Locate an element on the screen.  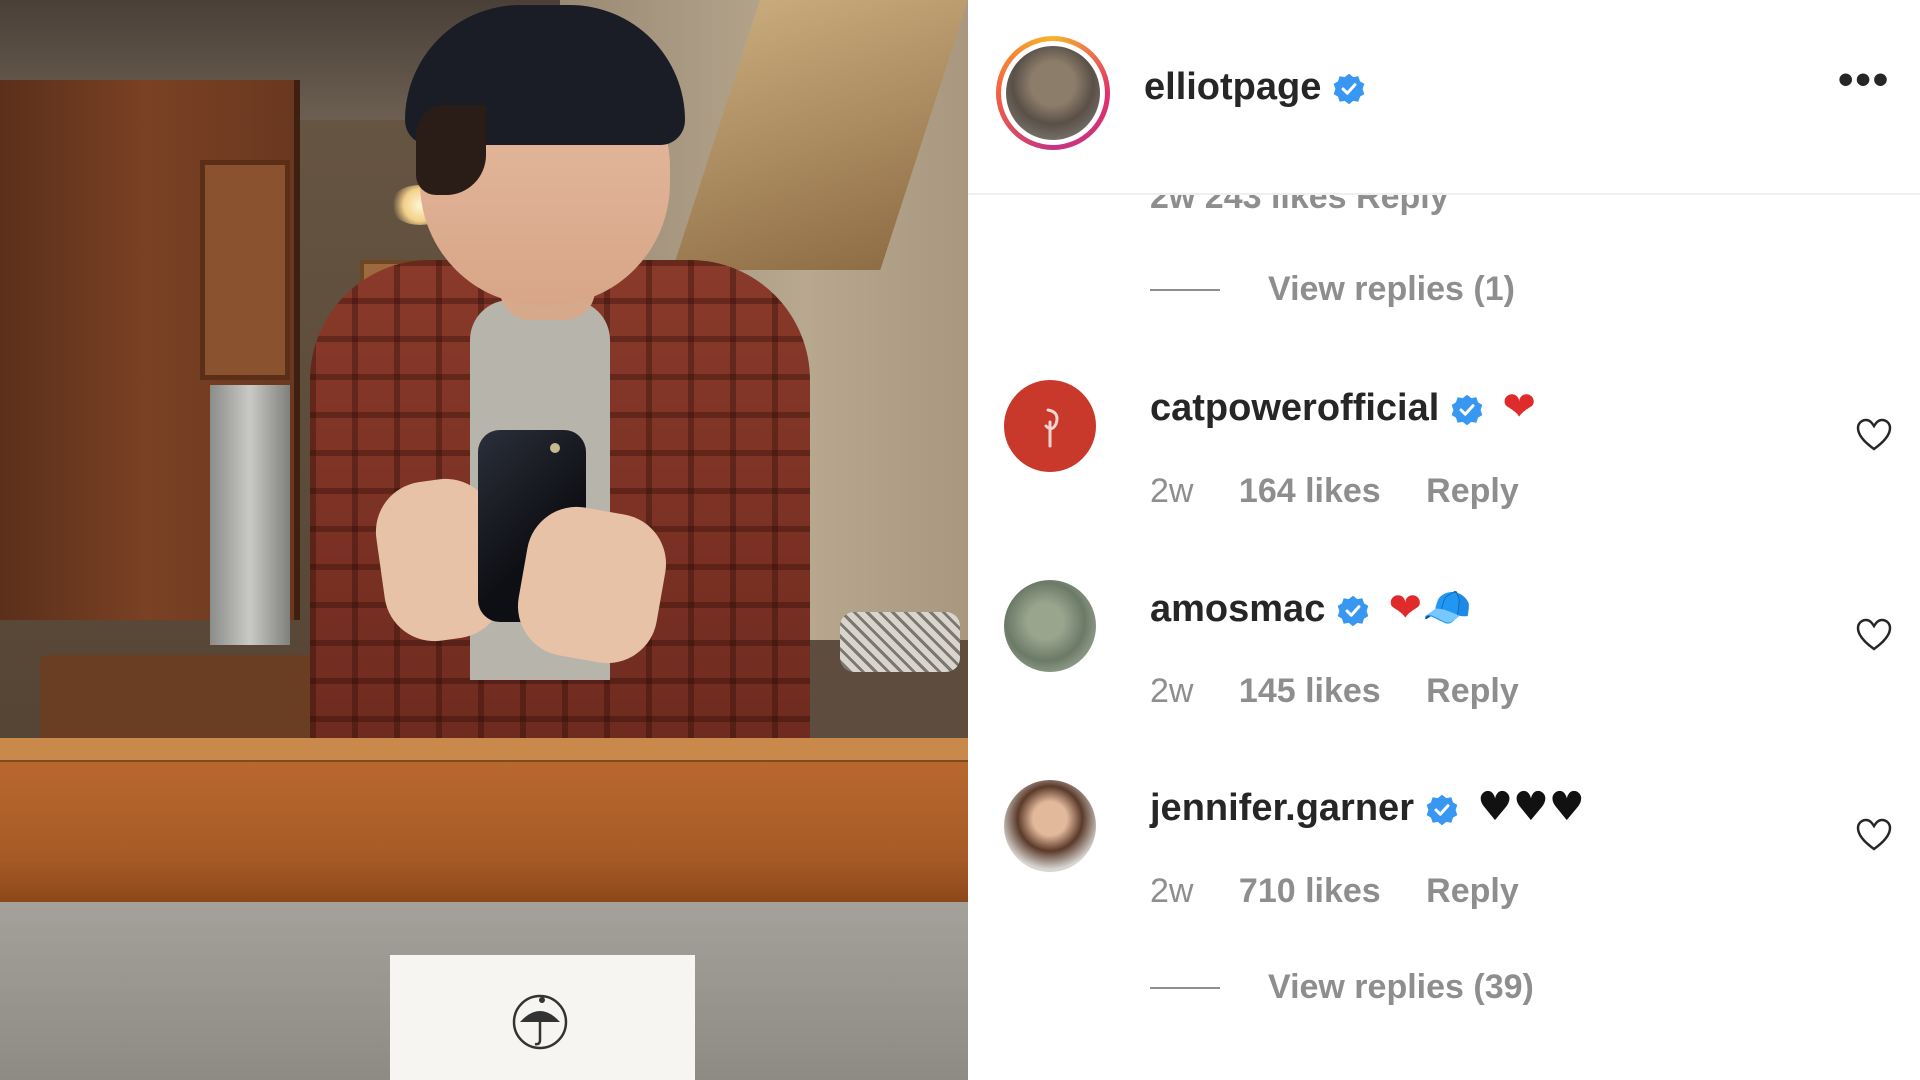
author-username: elliotpage is located at coordinates (1255, 87).